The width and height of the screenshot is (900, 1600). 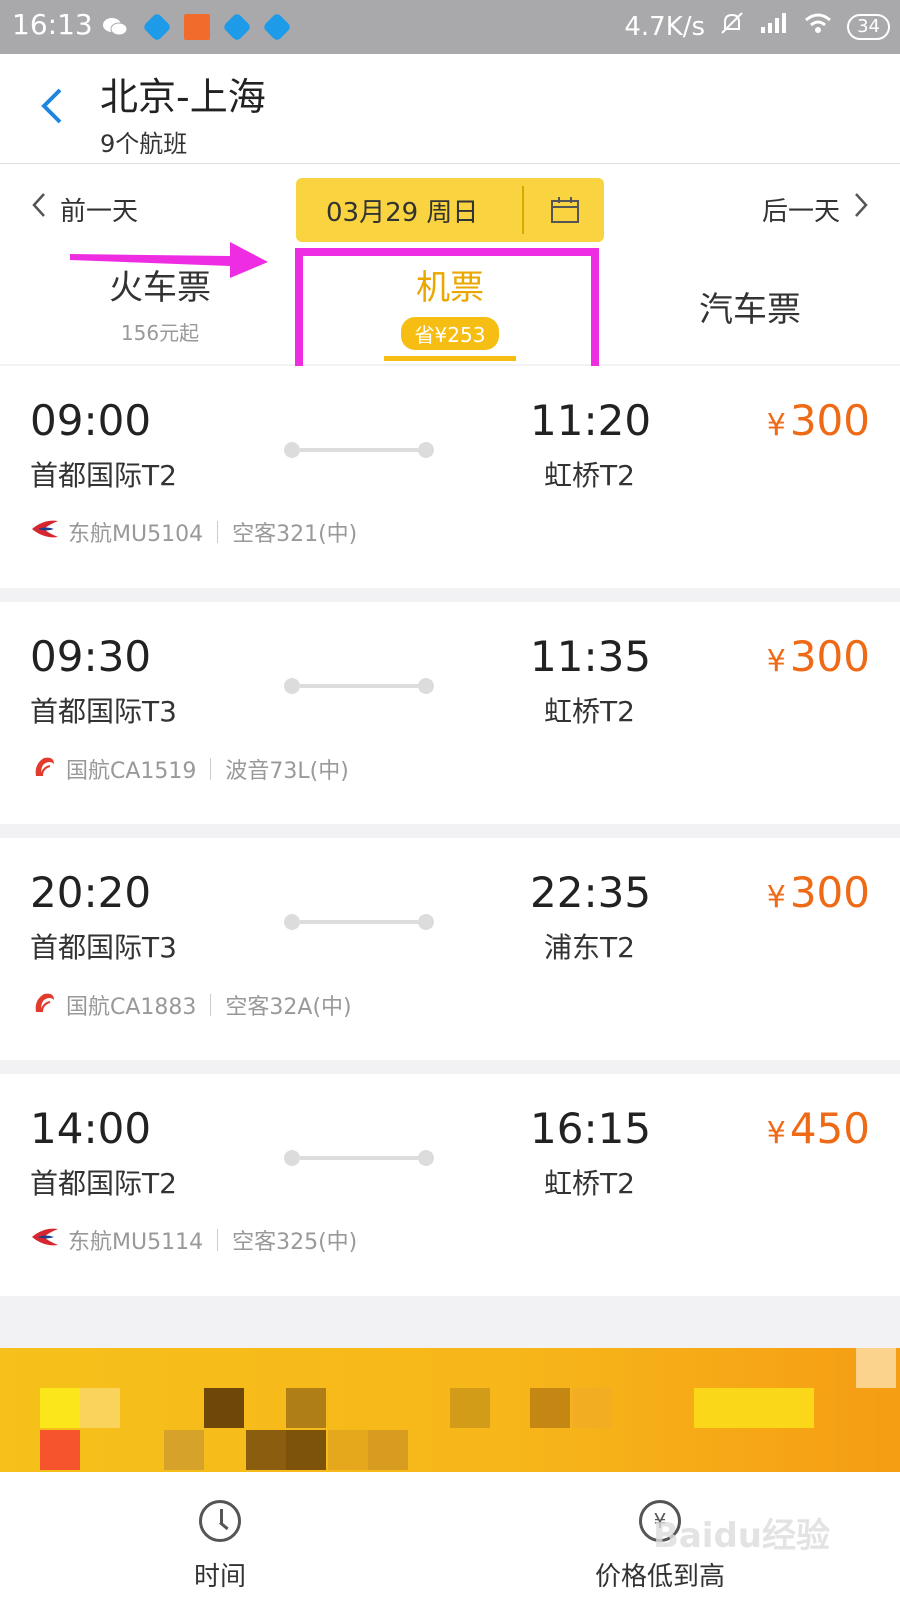 I want to click on tab-bus-label: 汽车票, so click(x=750, y=310).